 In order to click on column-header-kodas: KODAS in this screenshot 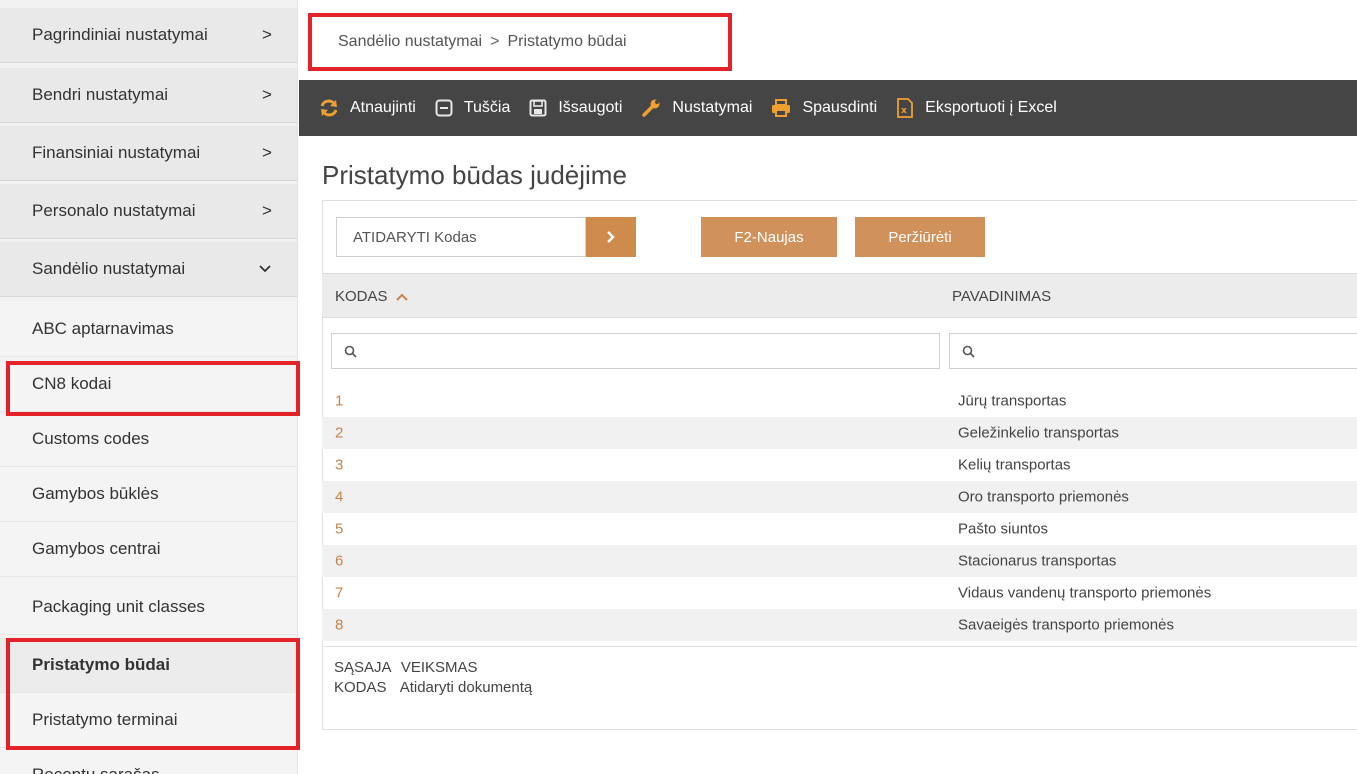, I will do `click(372, 296)`.